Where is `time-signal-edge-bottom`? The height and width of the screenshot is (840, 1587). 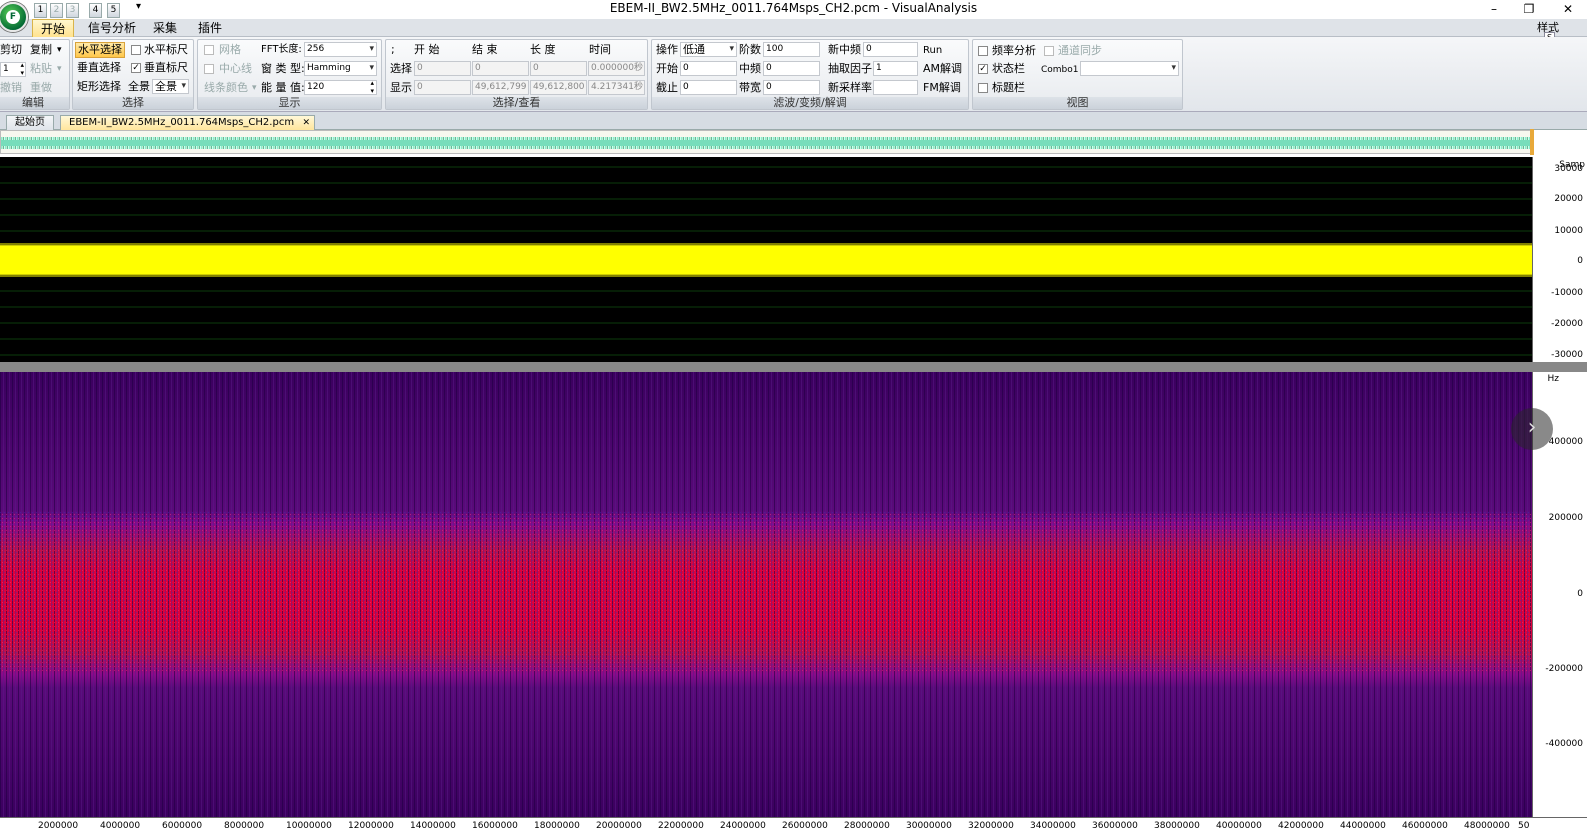
time-signal-edge-bottom is located at coordinates (766, 275).